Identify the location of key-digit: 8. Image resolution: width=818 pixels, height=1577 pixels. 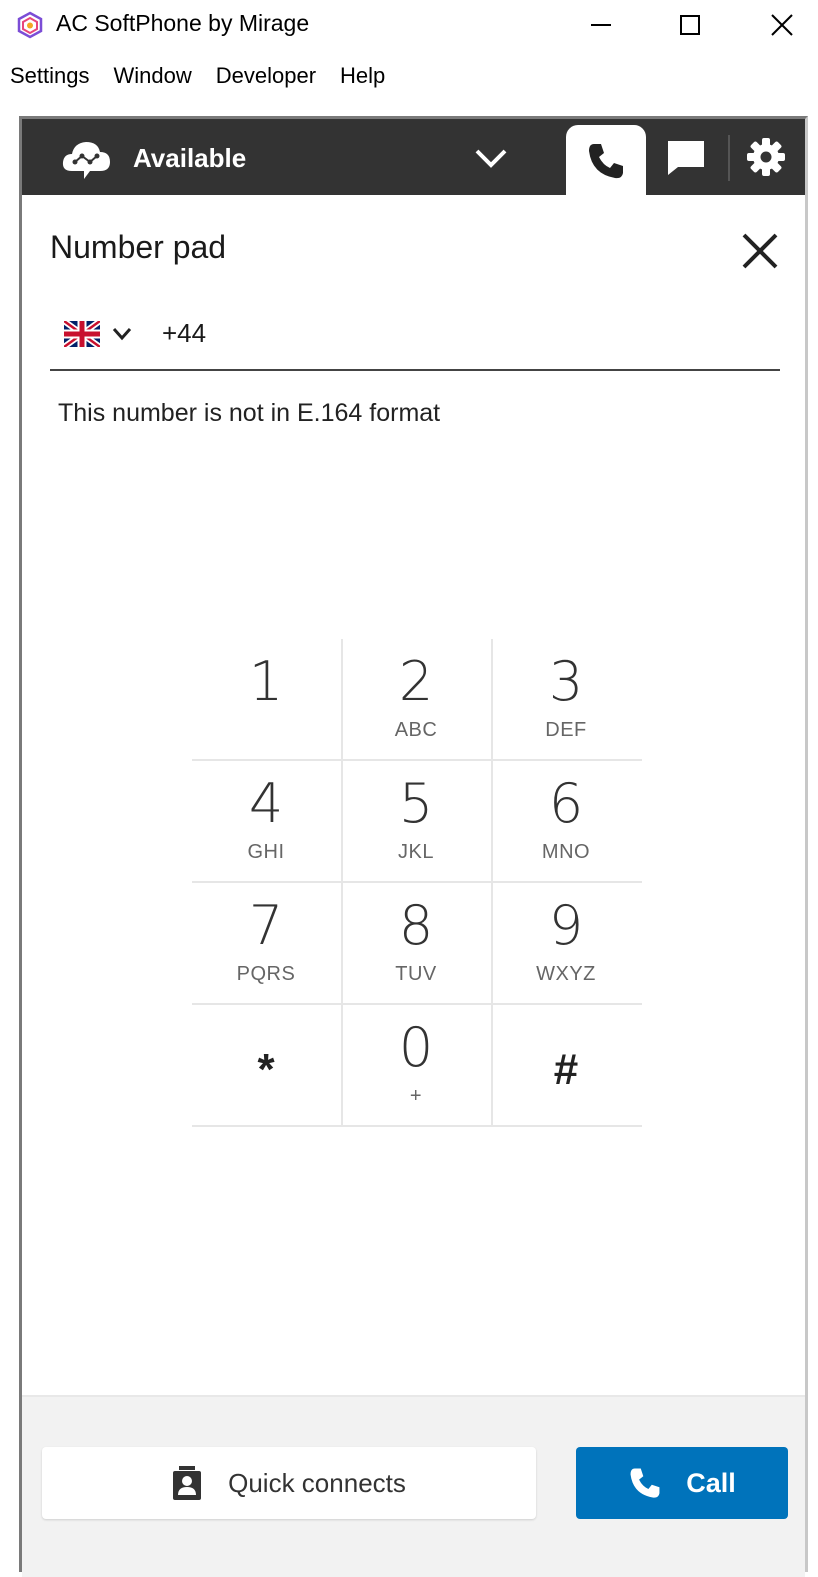
(416, 925).